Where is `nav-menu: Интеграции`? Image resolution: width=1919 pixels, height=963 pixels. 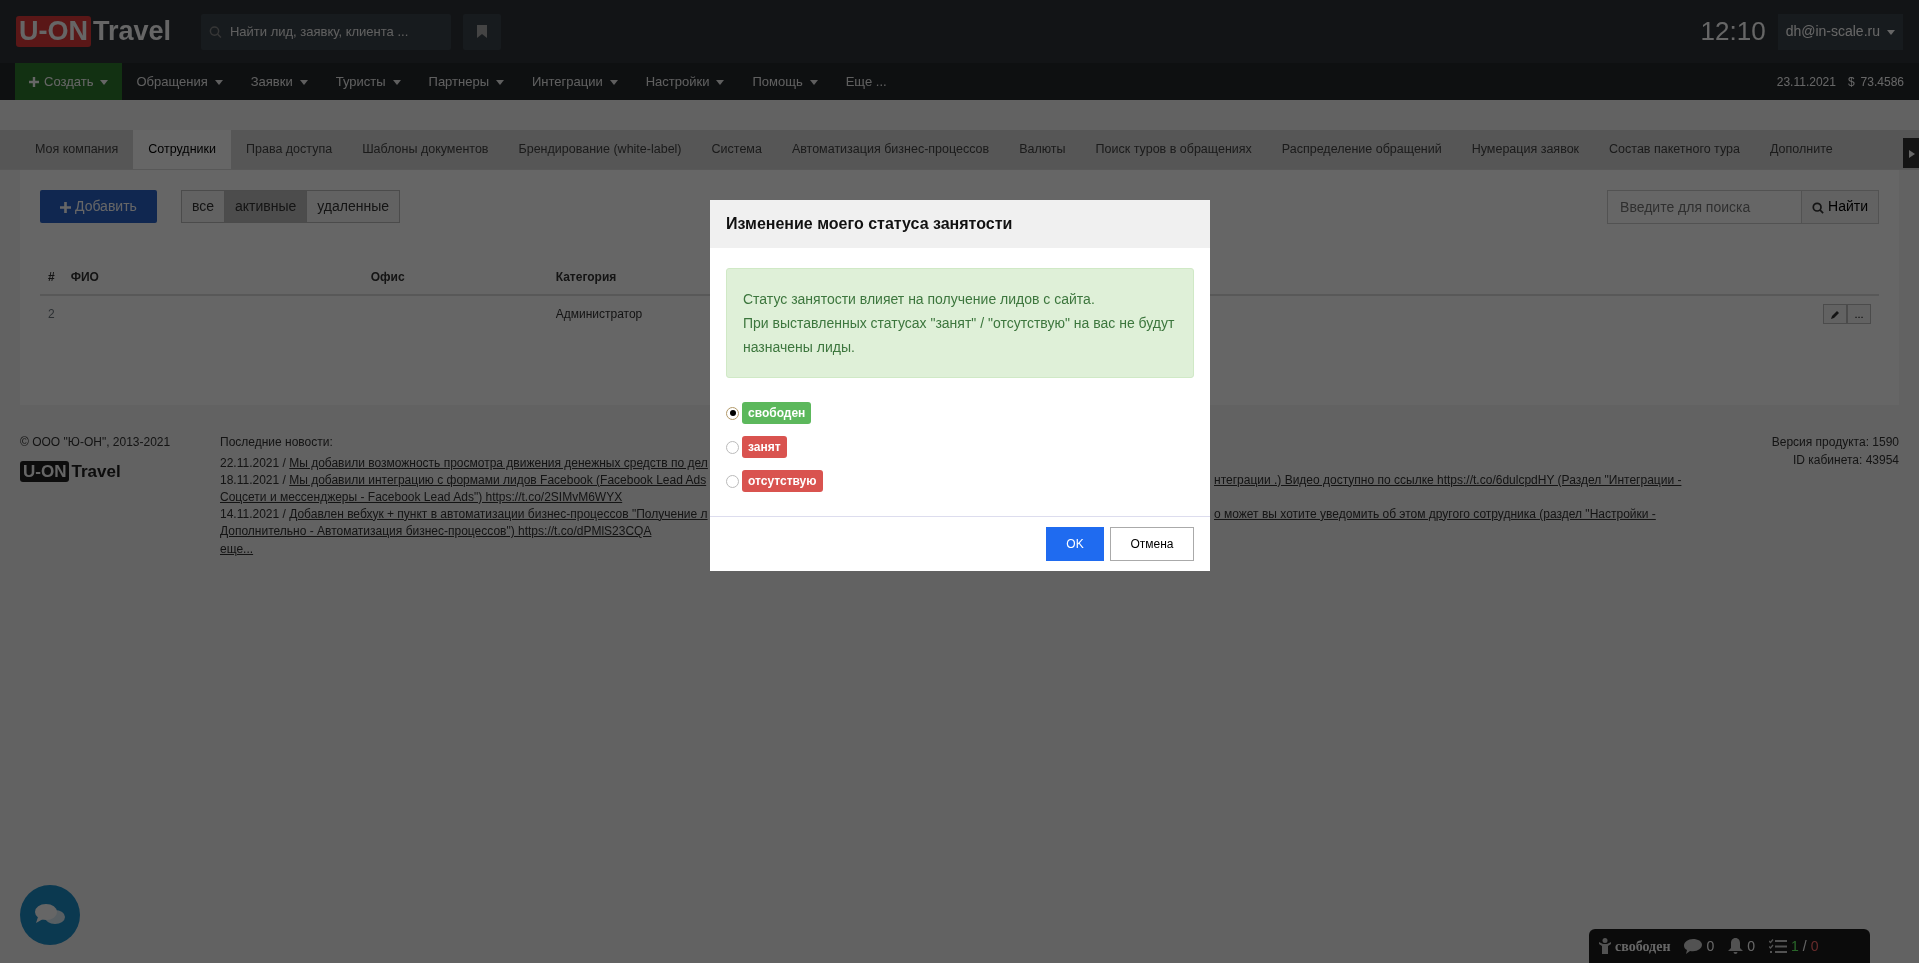
nav-menu: Интеграции is located at coordinates (575, 81).